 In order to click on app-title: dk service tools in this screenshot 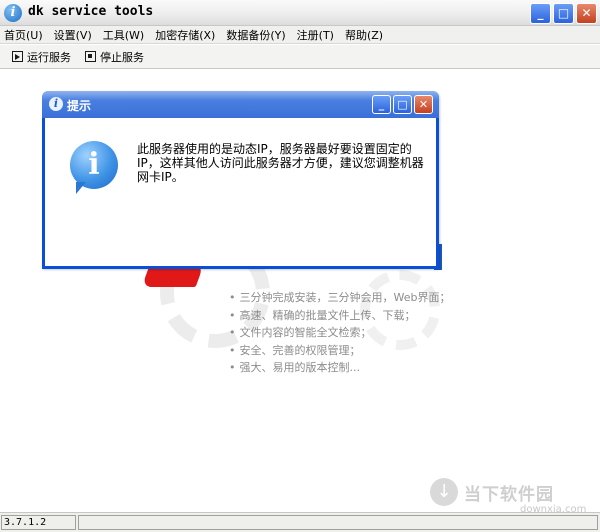, I will do `click(91, 11)`.